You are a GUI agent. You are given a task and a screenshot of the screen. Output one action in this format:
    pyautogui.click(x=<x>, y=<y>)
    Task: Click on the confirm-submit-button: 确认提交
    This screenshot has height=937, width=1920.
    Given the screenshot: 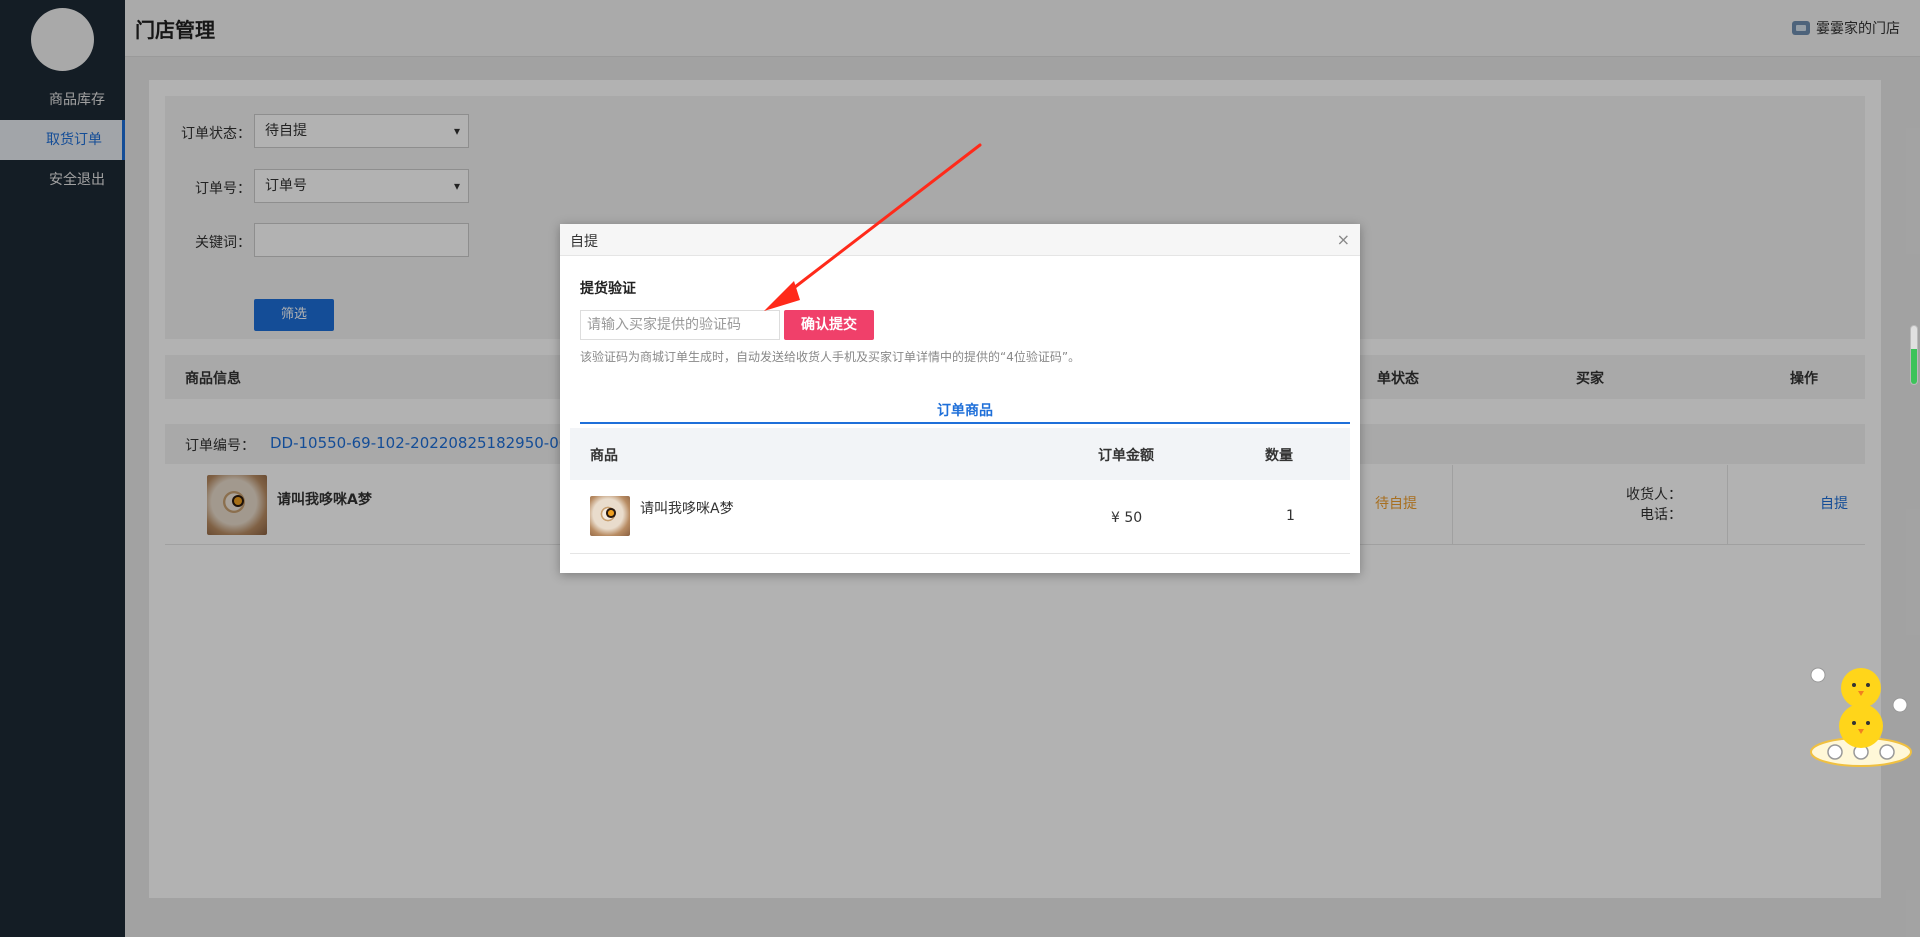 What is the action you would take?
    pyautogui.click(x=829, y=325)
    